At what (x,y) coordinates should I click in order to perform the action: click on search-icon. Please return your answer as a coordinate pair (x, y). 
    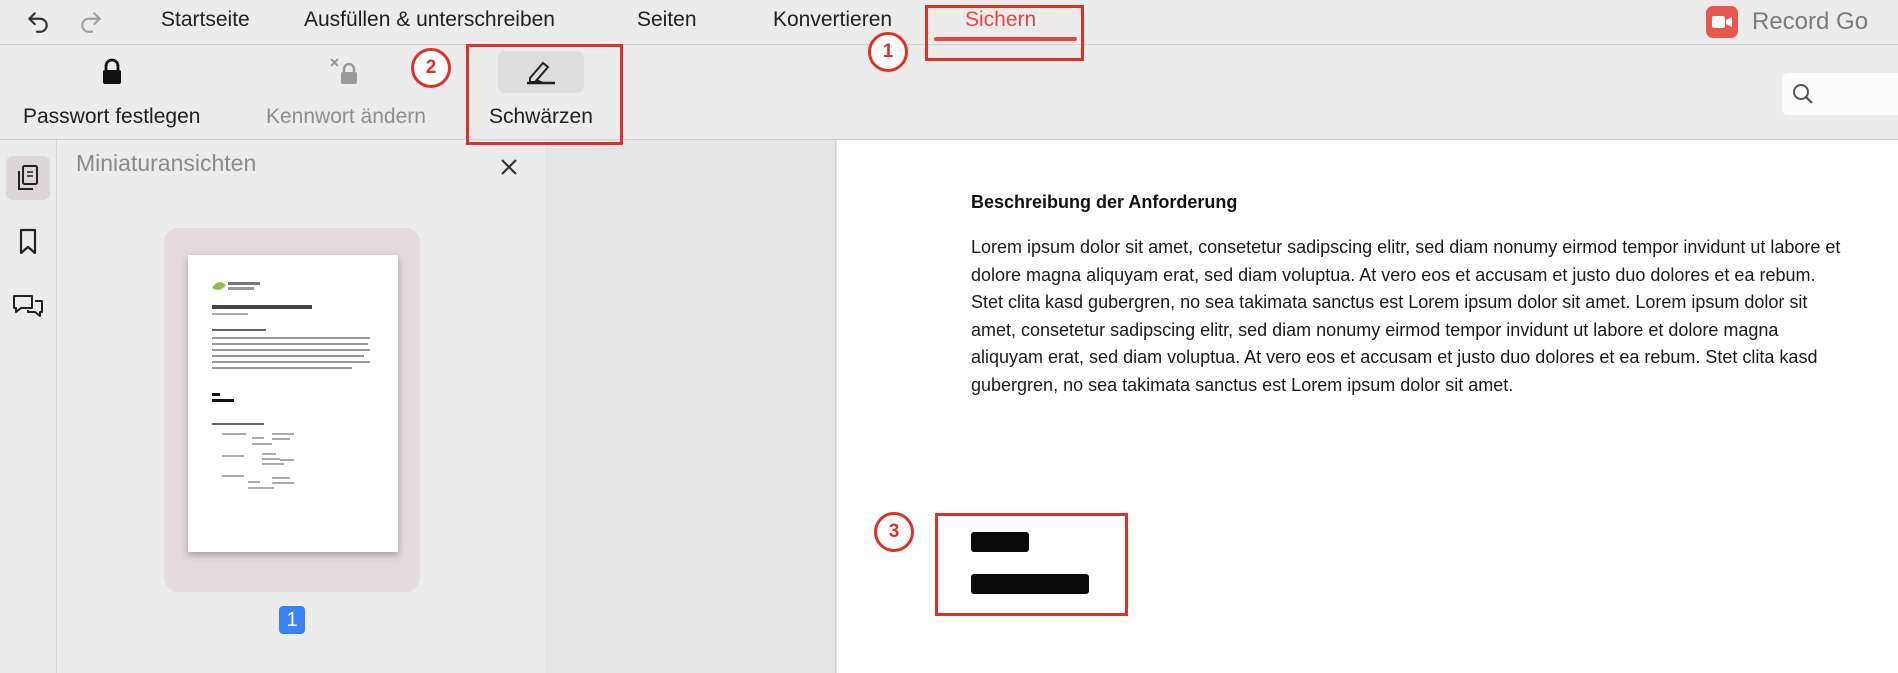
    Looking at the image, I should click on (1803, 94).